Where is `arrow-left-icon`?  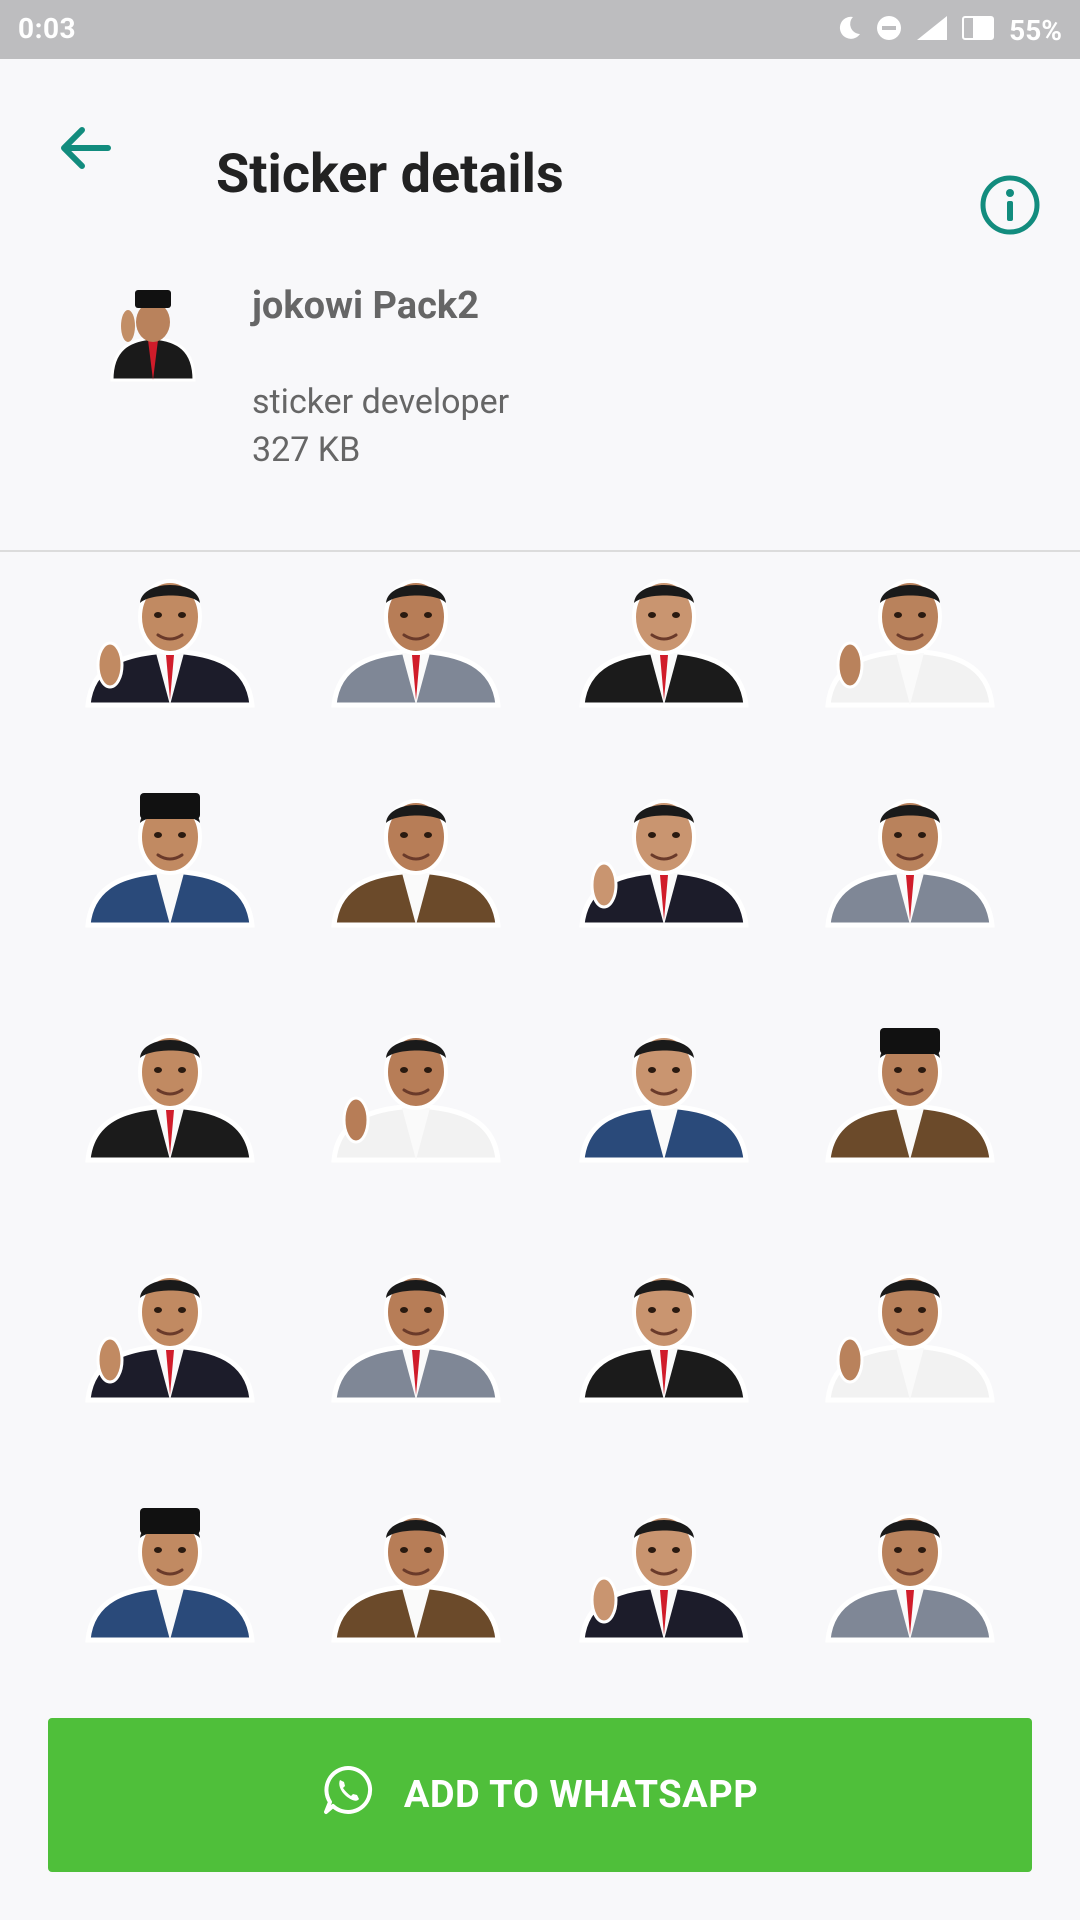
arrow-left-icon is located at coordinates (85, 150).